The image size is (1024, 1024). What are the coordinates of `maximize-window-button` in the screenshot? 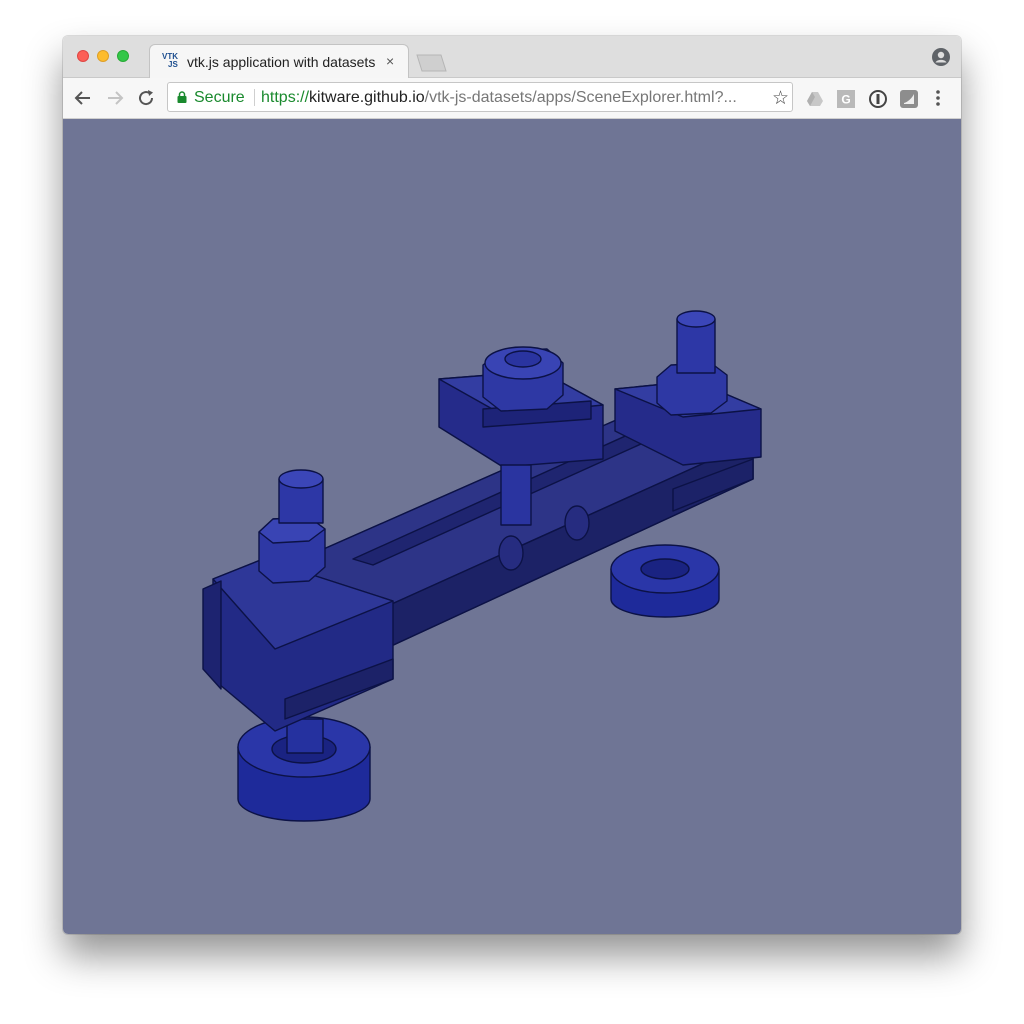 It's located at (123, 56).